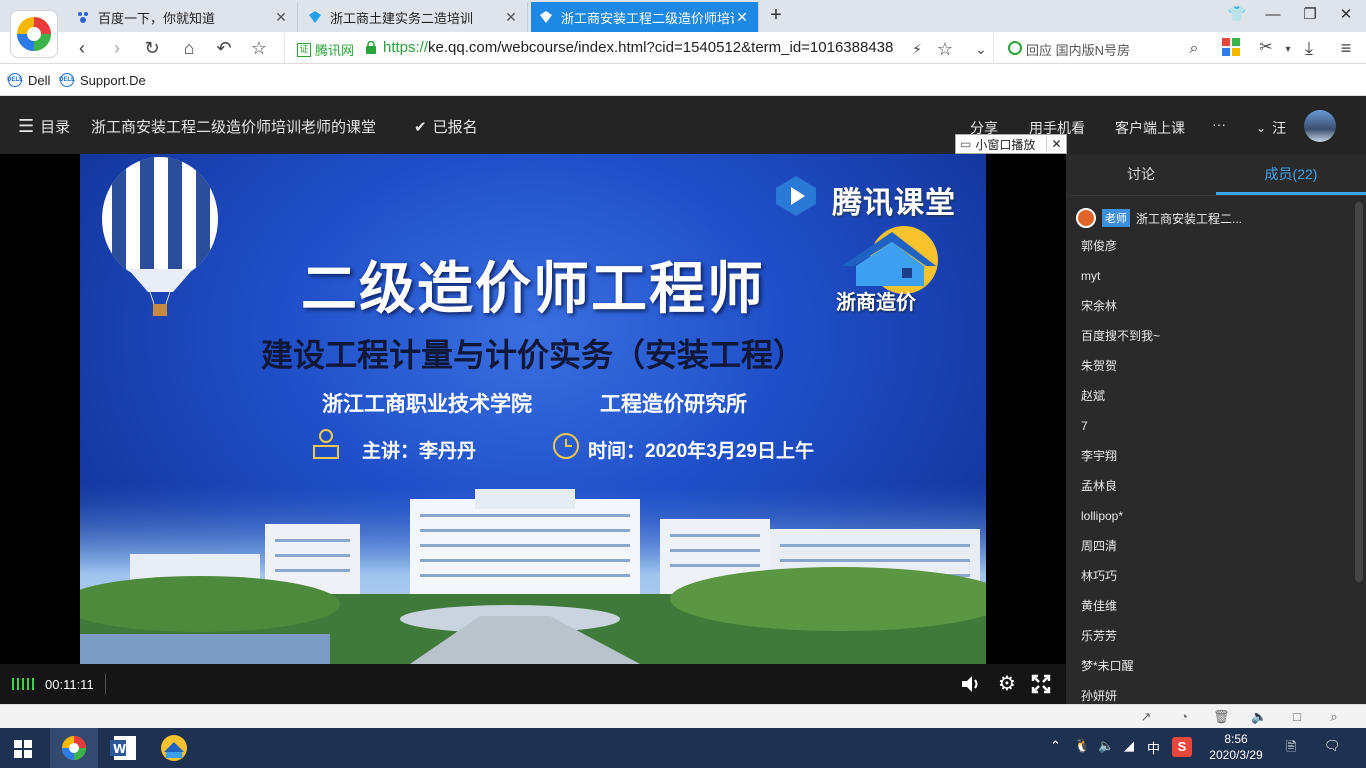  Describe the element at coordinates (1120, 336) in the screenshot. I see `list-item: 百度搜不到我~` at that location.